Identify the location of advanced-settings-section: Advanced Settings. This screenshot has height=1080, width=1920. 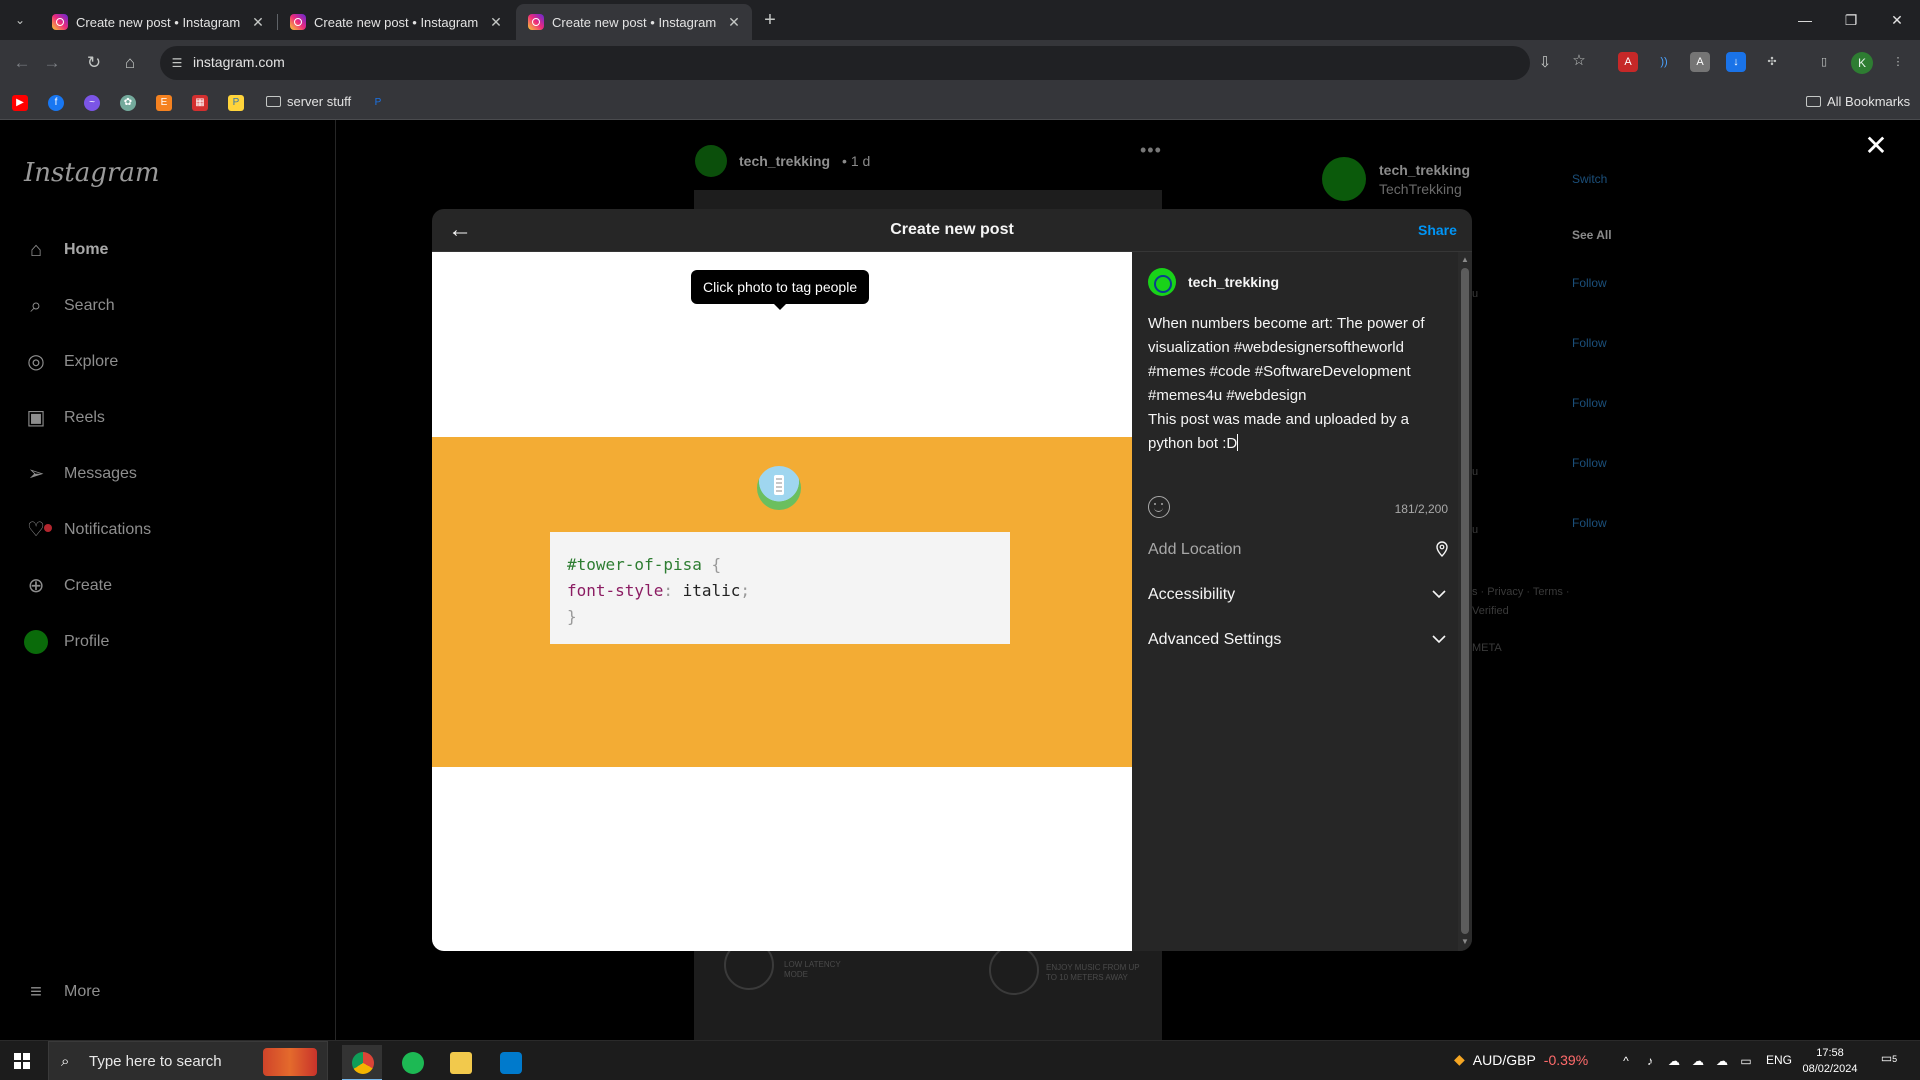
(1298, 640).